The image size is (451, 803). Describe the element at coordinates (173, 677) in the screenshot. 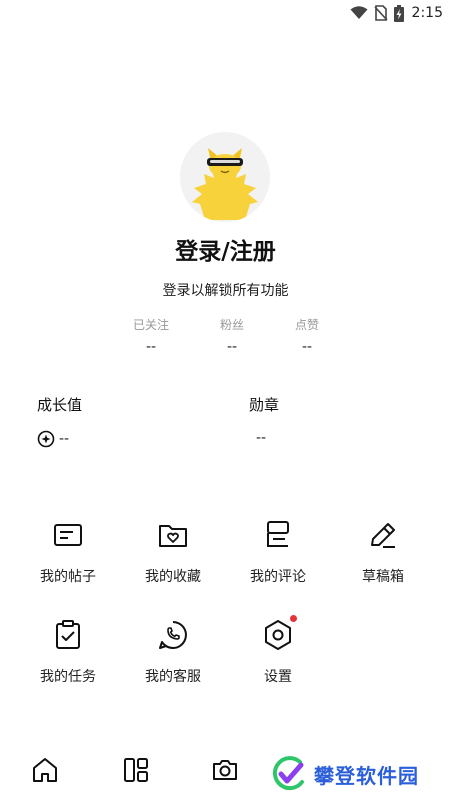

I see `grid-label: 我的客服` at that location.